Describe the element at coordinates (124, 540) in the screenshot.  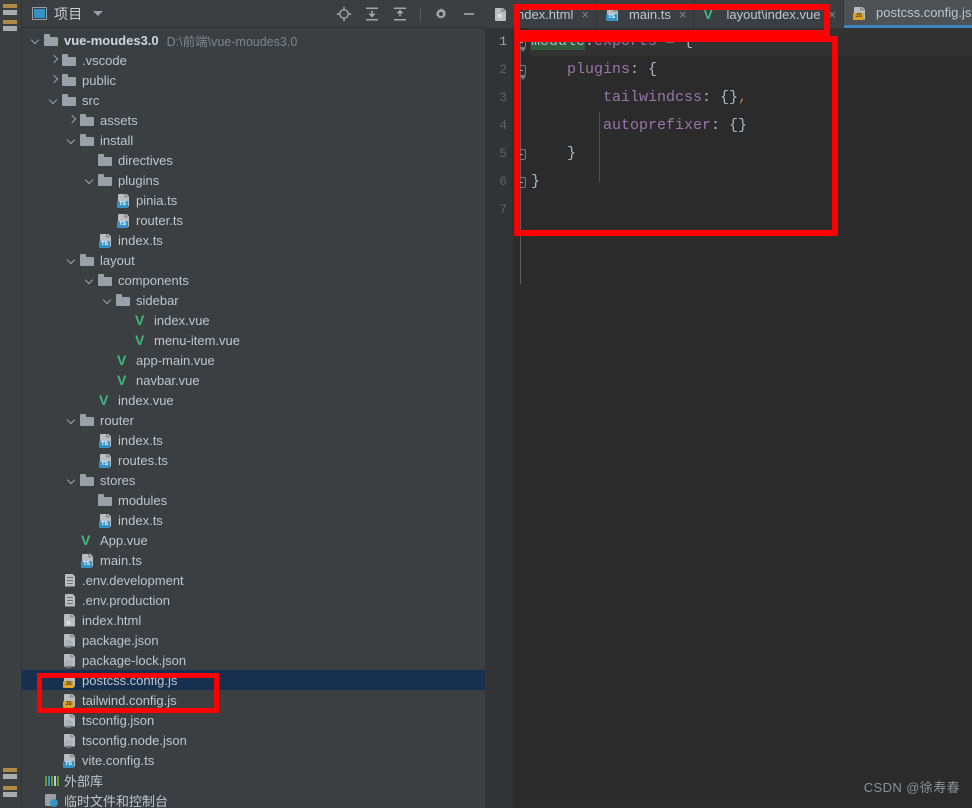
I see `tree-row-label: App.vue` at that location.